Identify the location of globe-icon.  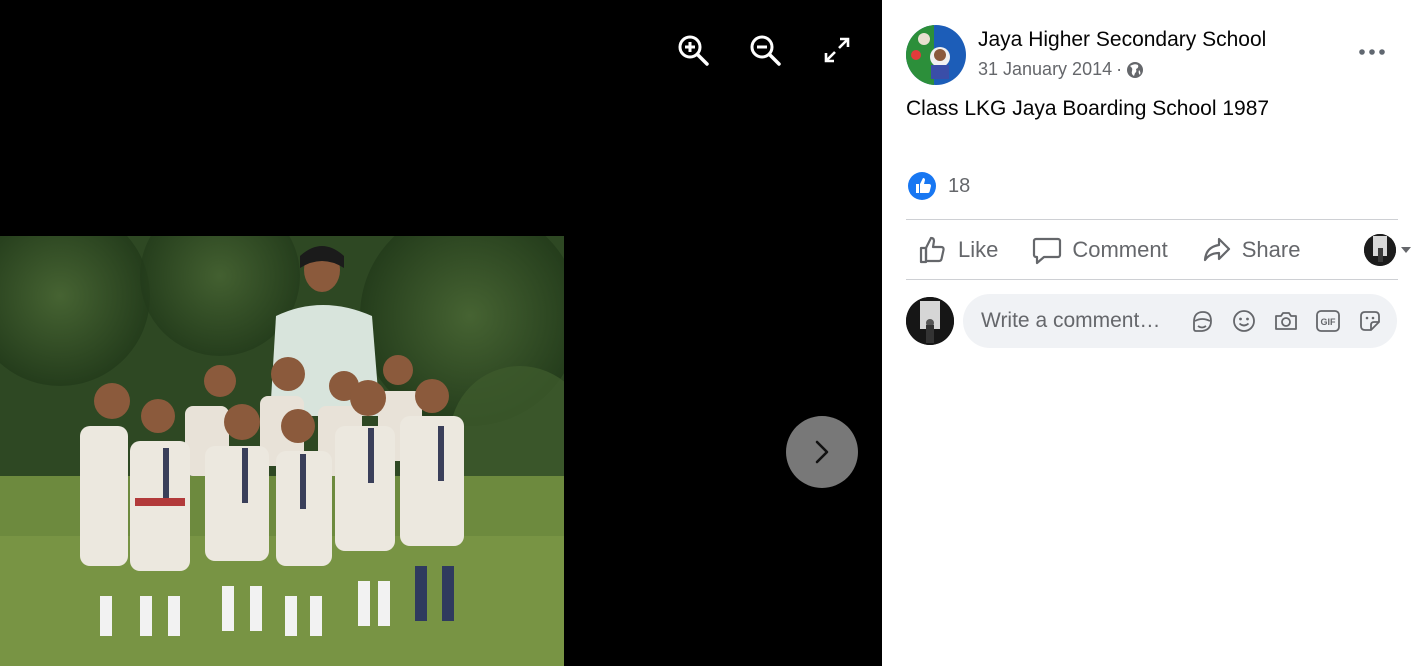
(1135, 69).